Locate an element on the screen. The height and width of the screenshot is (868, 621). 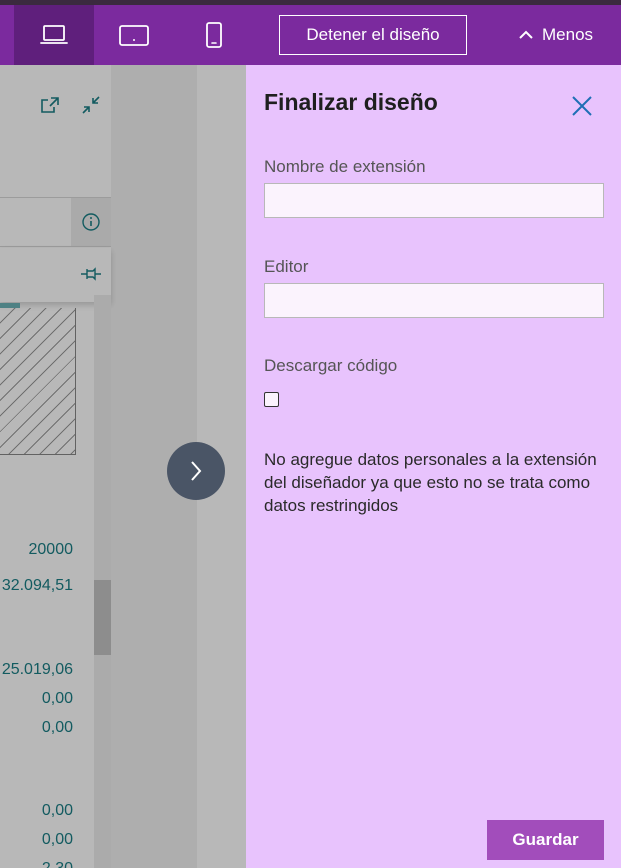
expand-page-button is located at coordinates (196, 471).